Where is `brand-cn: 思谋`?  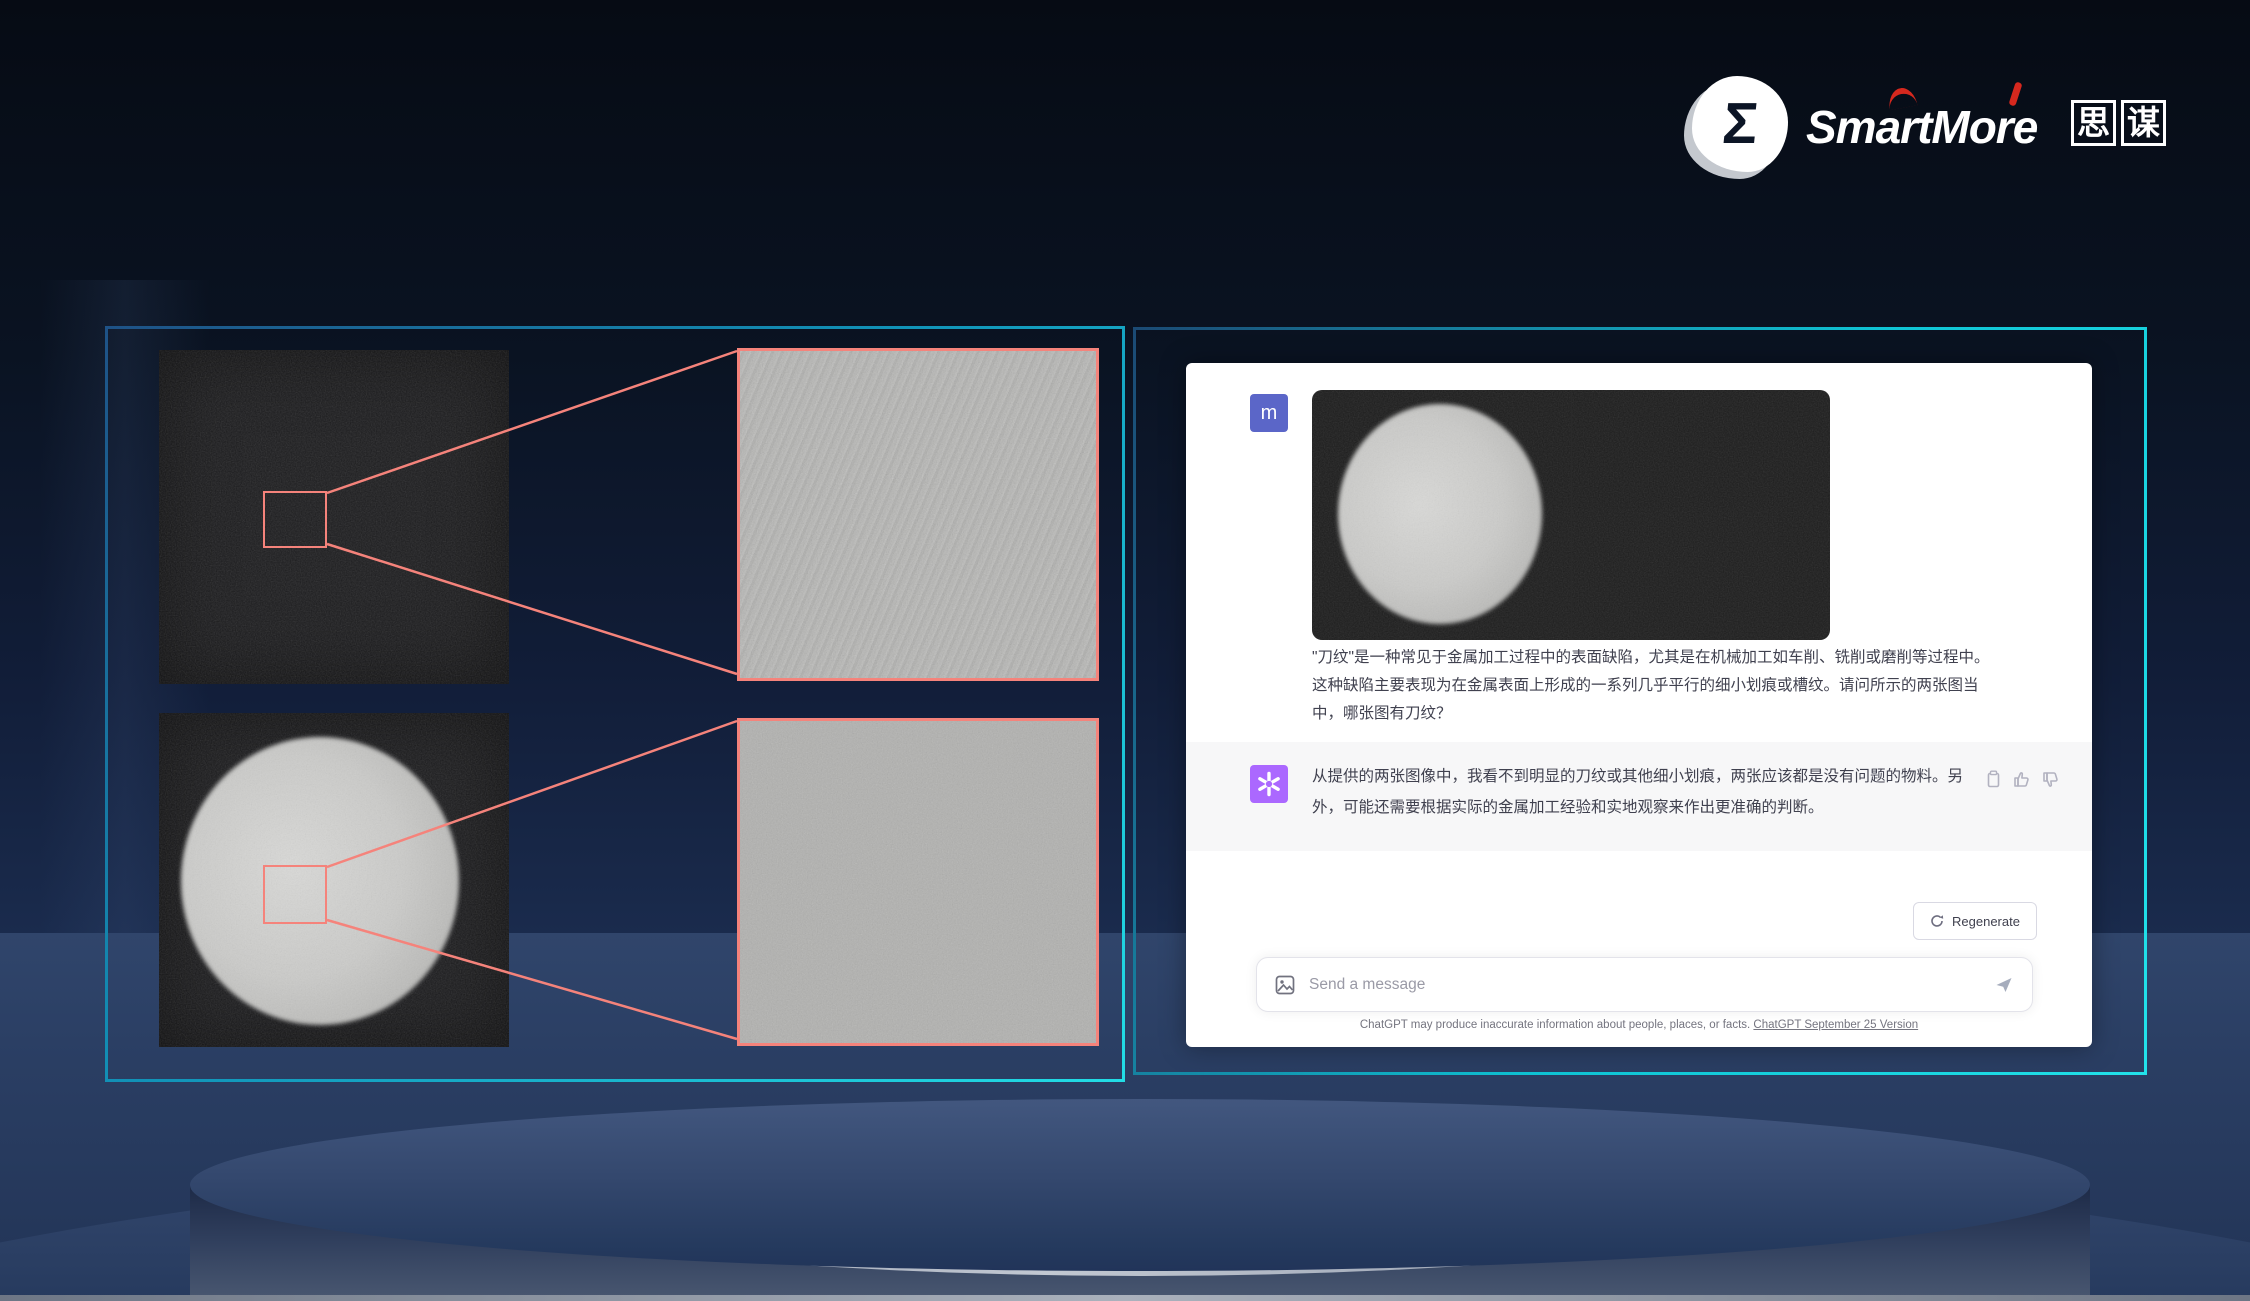
brand-cn: 思谋 is located at coordinates (2116, 123).